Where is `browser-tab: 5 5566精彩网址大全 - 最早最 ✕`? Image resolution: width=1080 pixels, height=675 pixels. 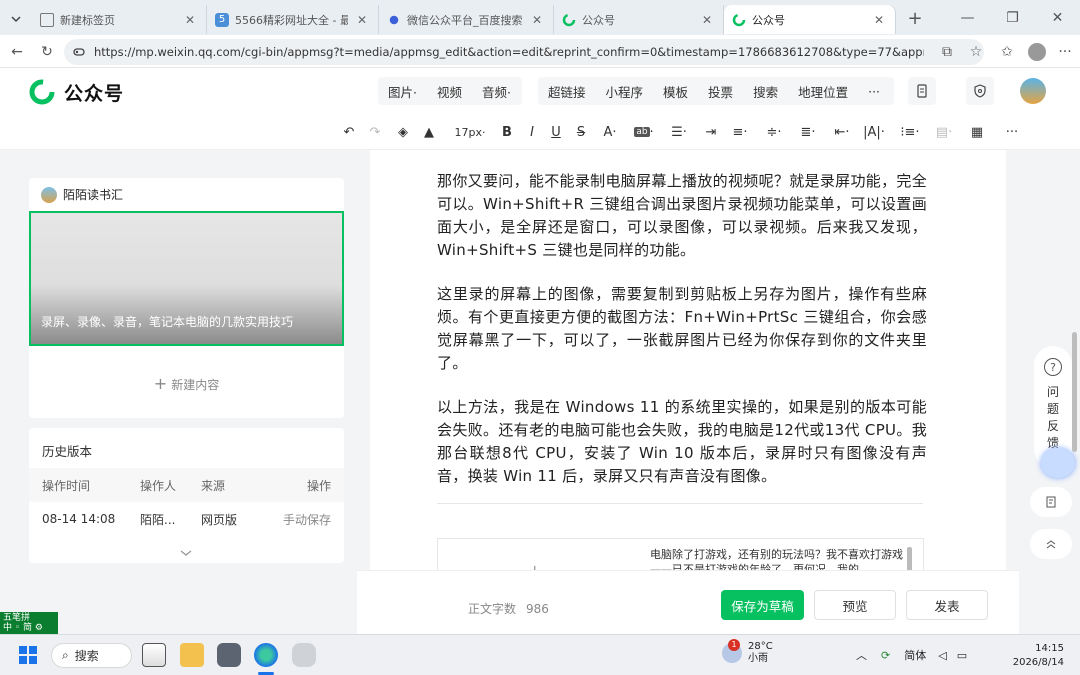 browser-tab: 5 5566精彩网址大全 - 最早最 ✕ is located at coordinates (293, 19).